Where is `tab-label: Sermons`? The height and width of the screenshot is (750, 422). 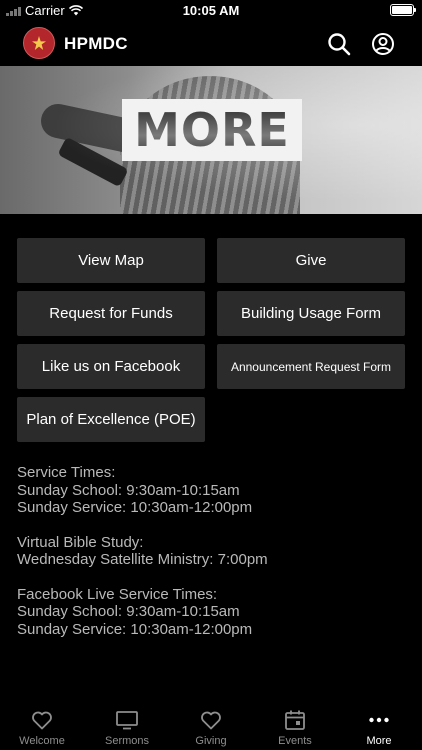
tab-label: Sermons is located at coordinates (127, 741).